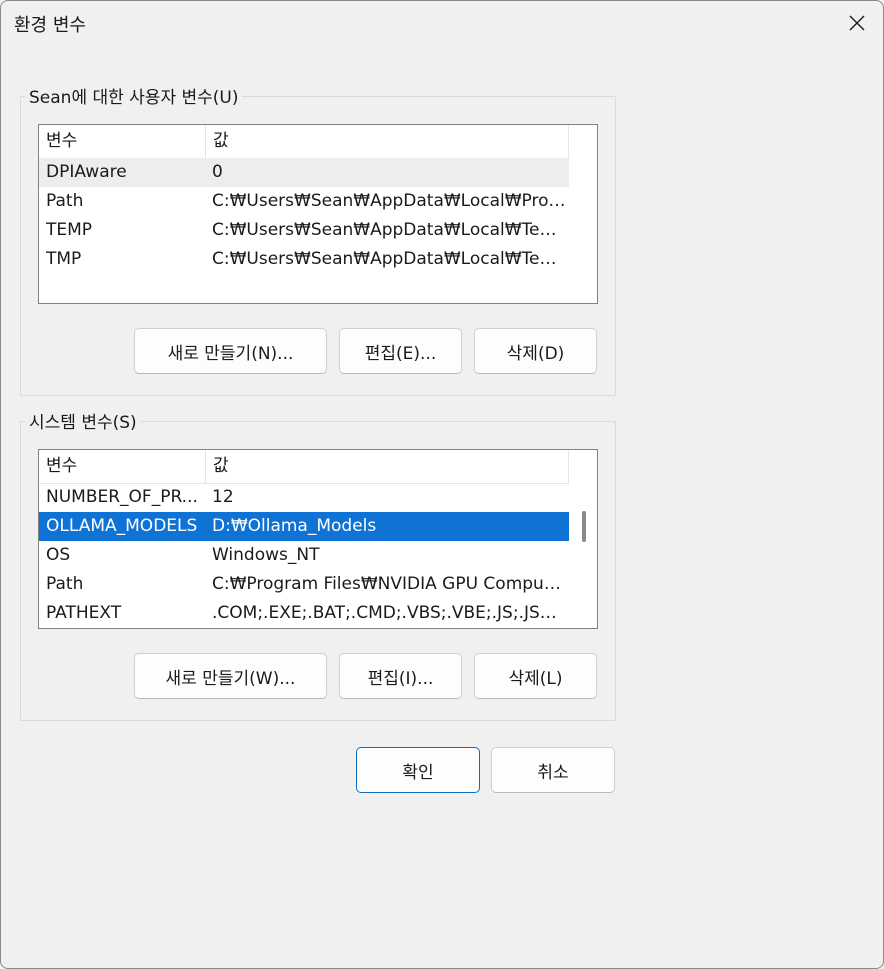  What do you see at coordinates (553, 770) in the screenshot?
I see `cancel-button: 취소` at bounding box center [553, 770].